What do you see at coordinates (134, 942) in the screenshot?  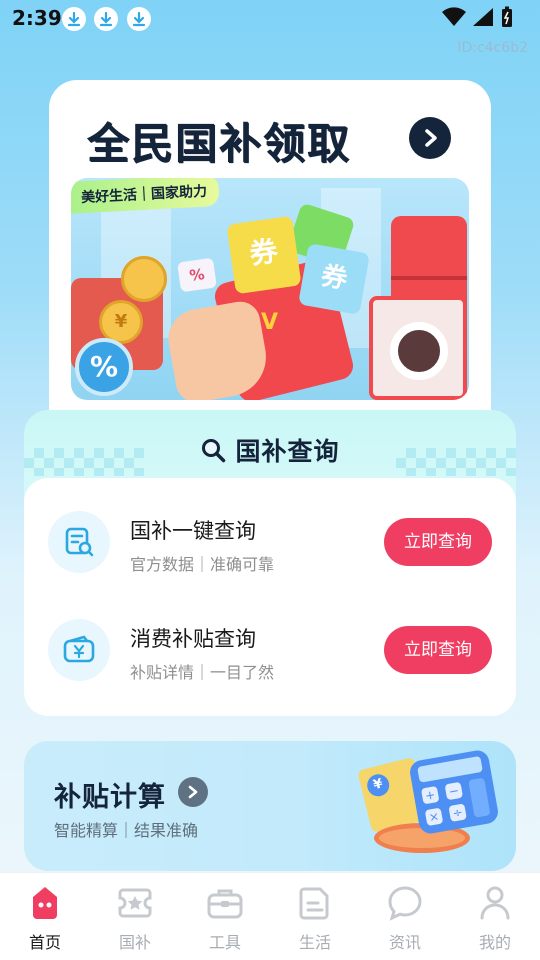 I see `nav-label: 国补` at bounding box center [134, 942].